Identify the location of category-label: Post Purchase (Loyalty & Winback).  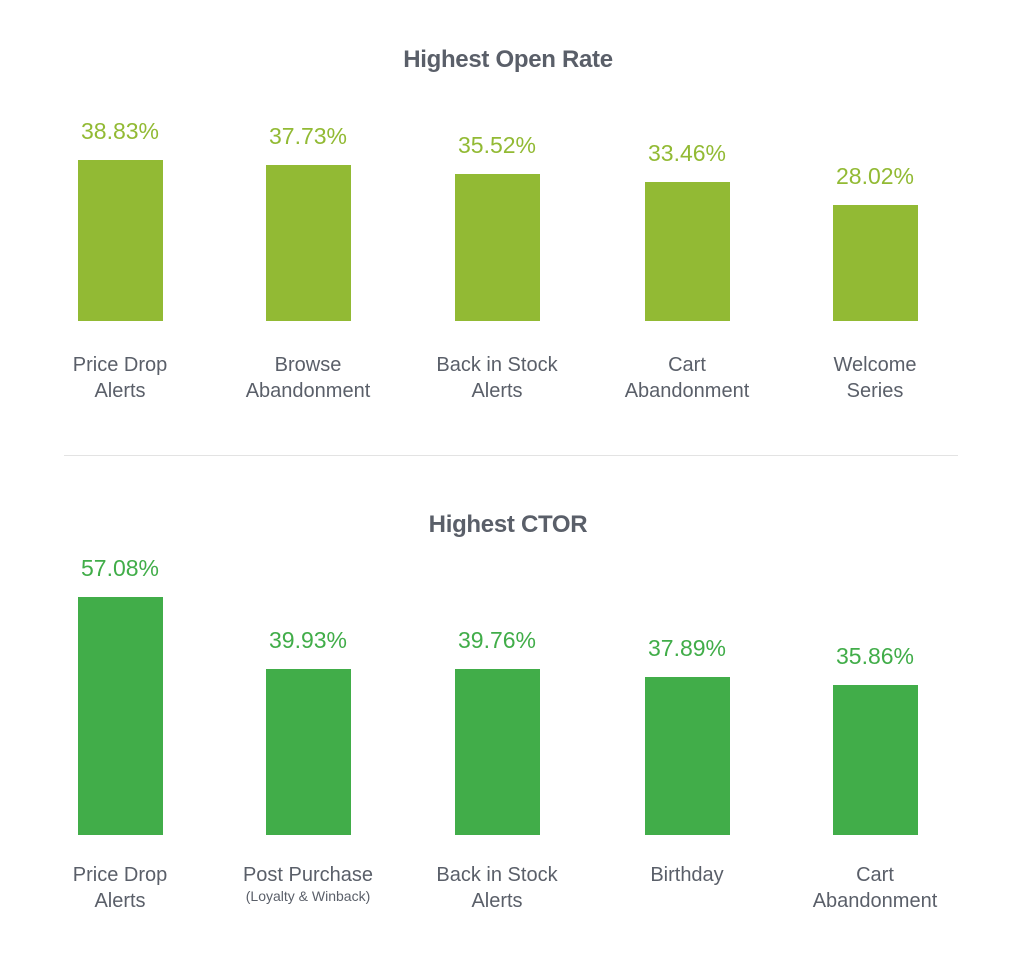
(308, 883).